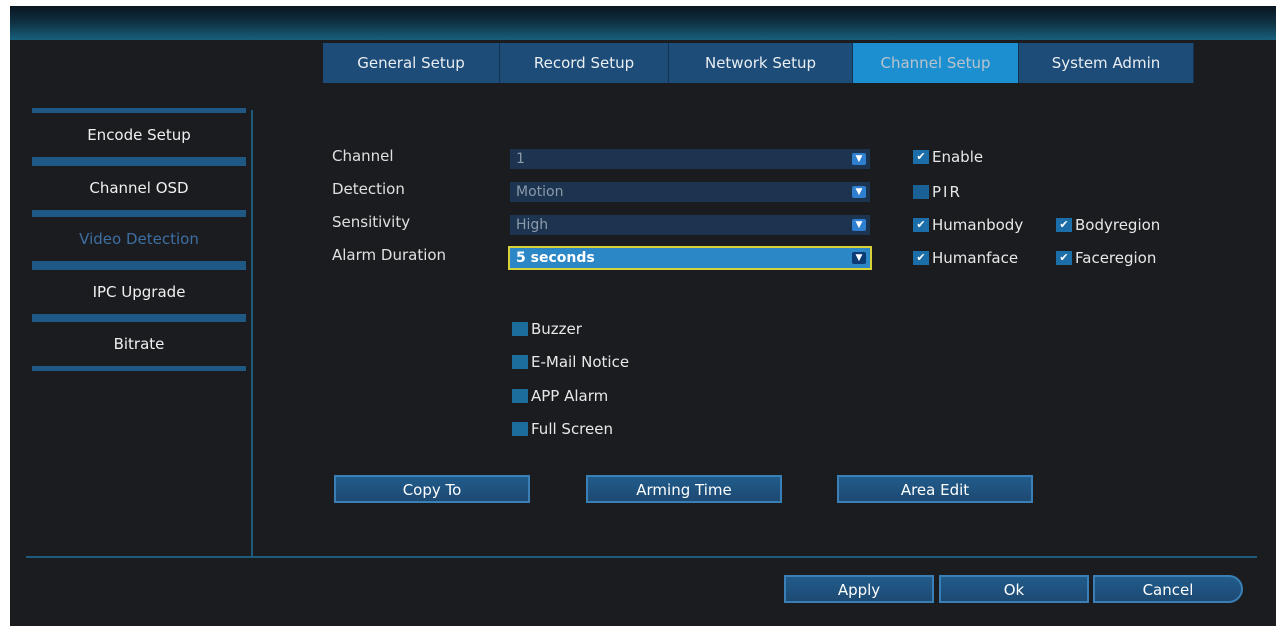  I want to click on pir-checkbox: PIR, so click(937, 192).